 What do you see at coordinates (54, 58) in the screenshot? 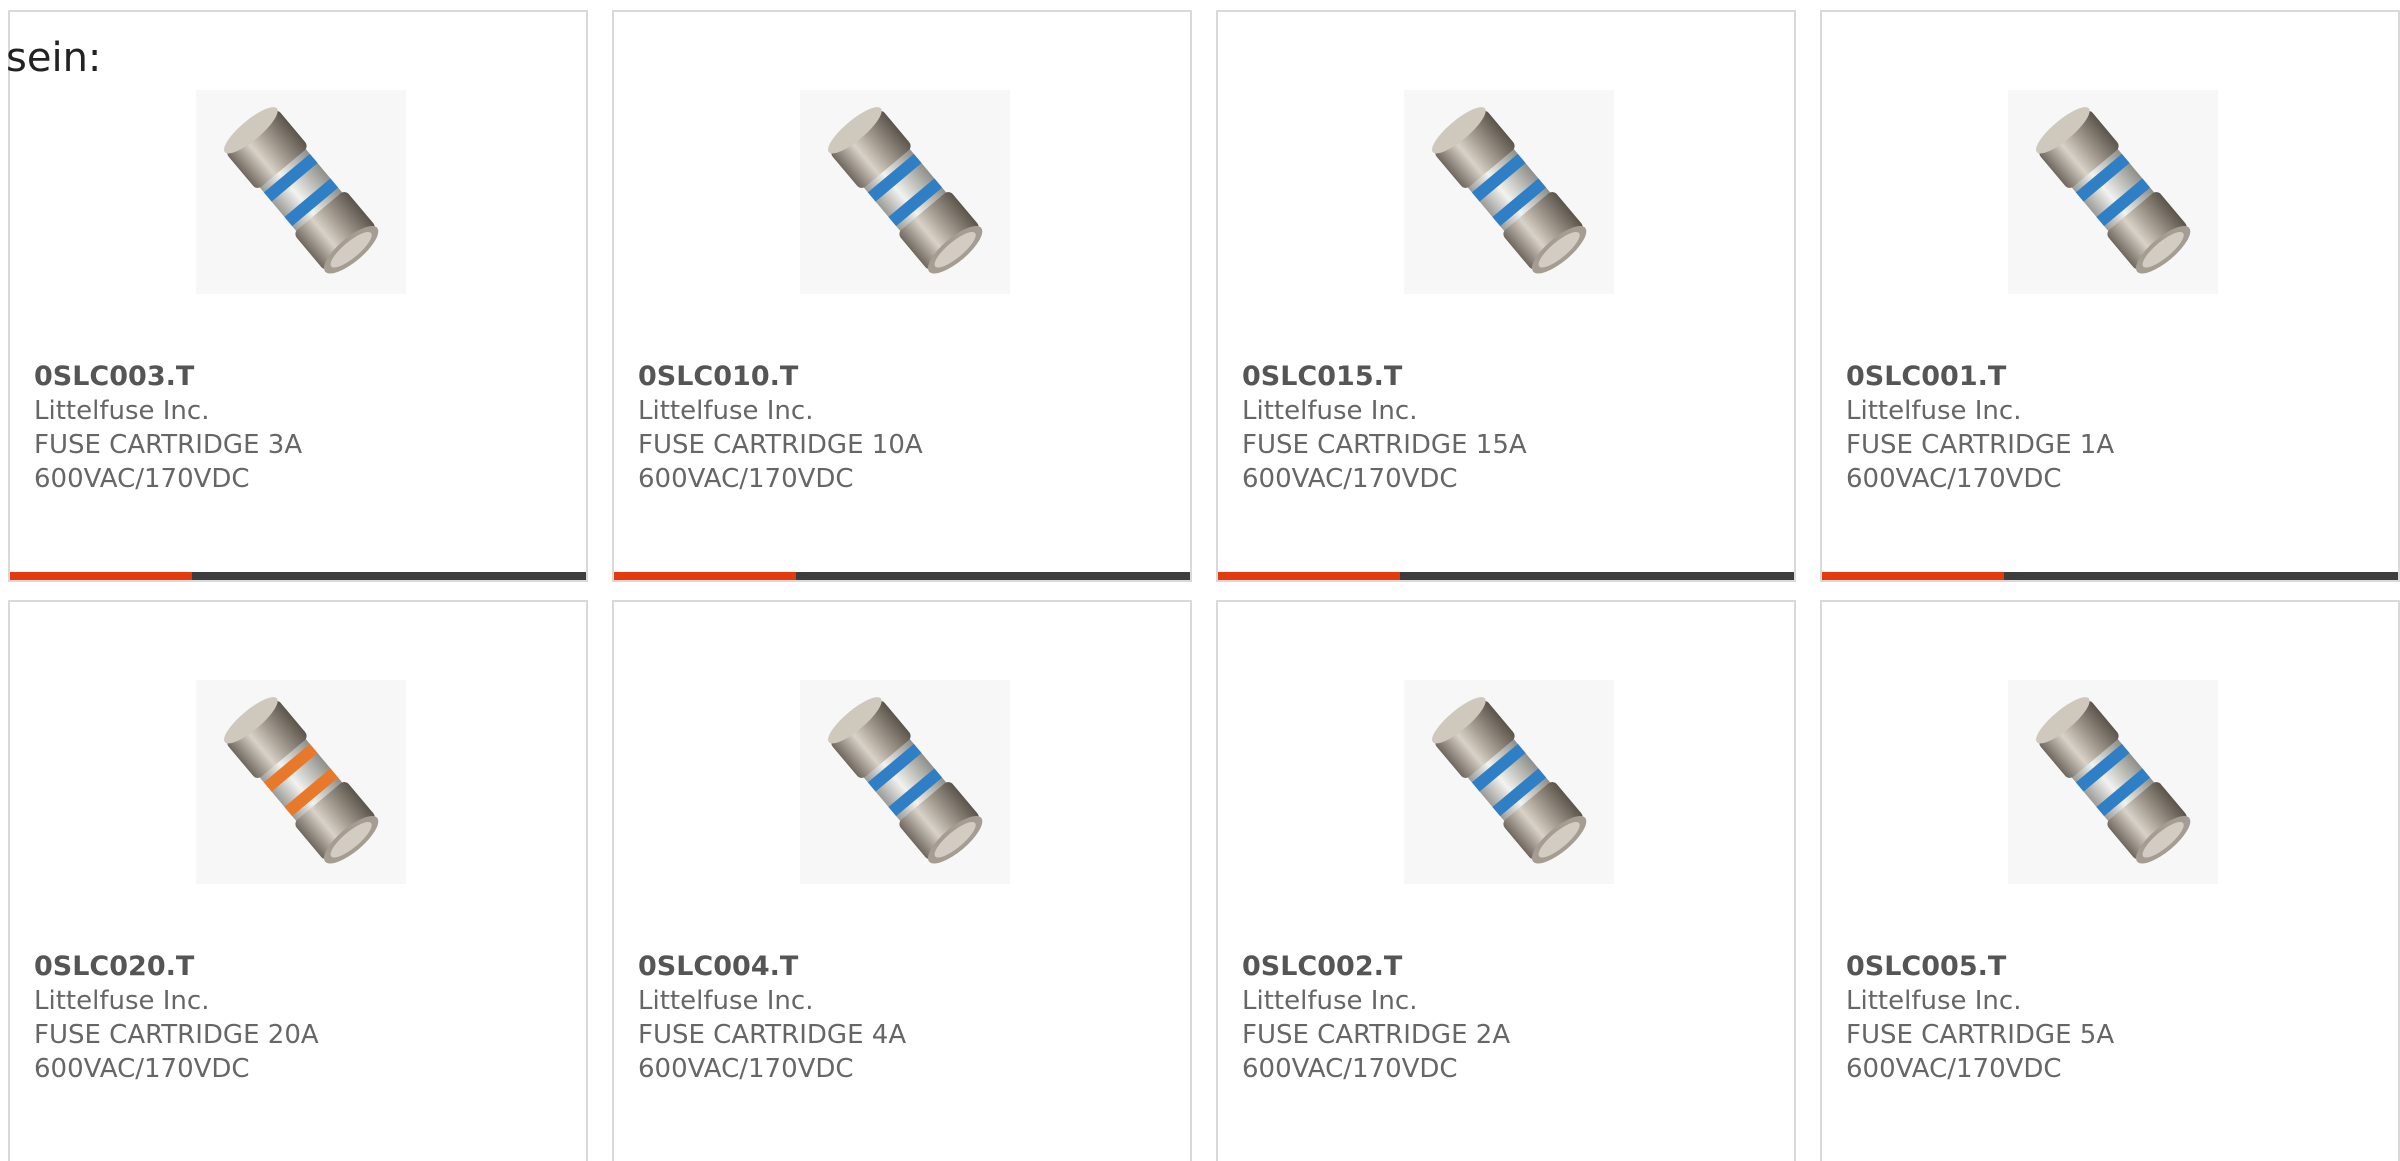
I see `intro-text: sein:` at bounding box center [54, 58].